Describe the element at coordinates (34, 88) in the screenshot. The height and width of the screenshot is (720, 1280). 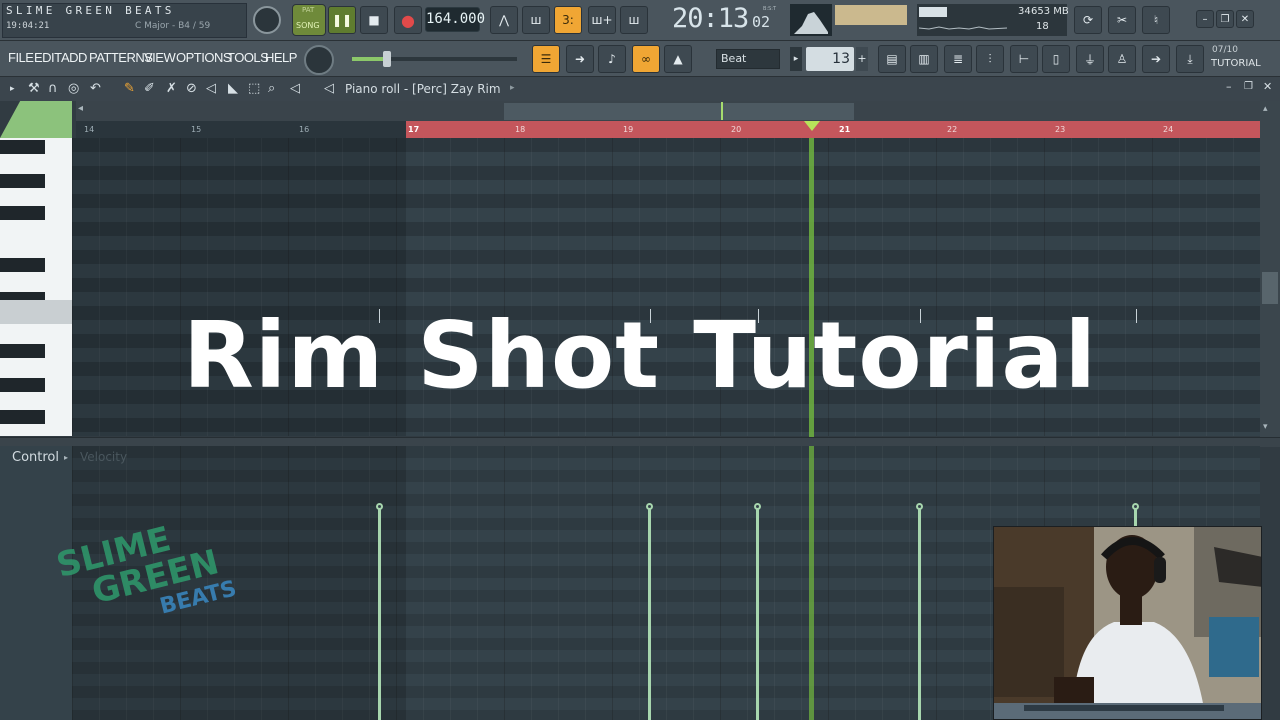
I see `wrench-icon: ⚒` at that location.